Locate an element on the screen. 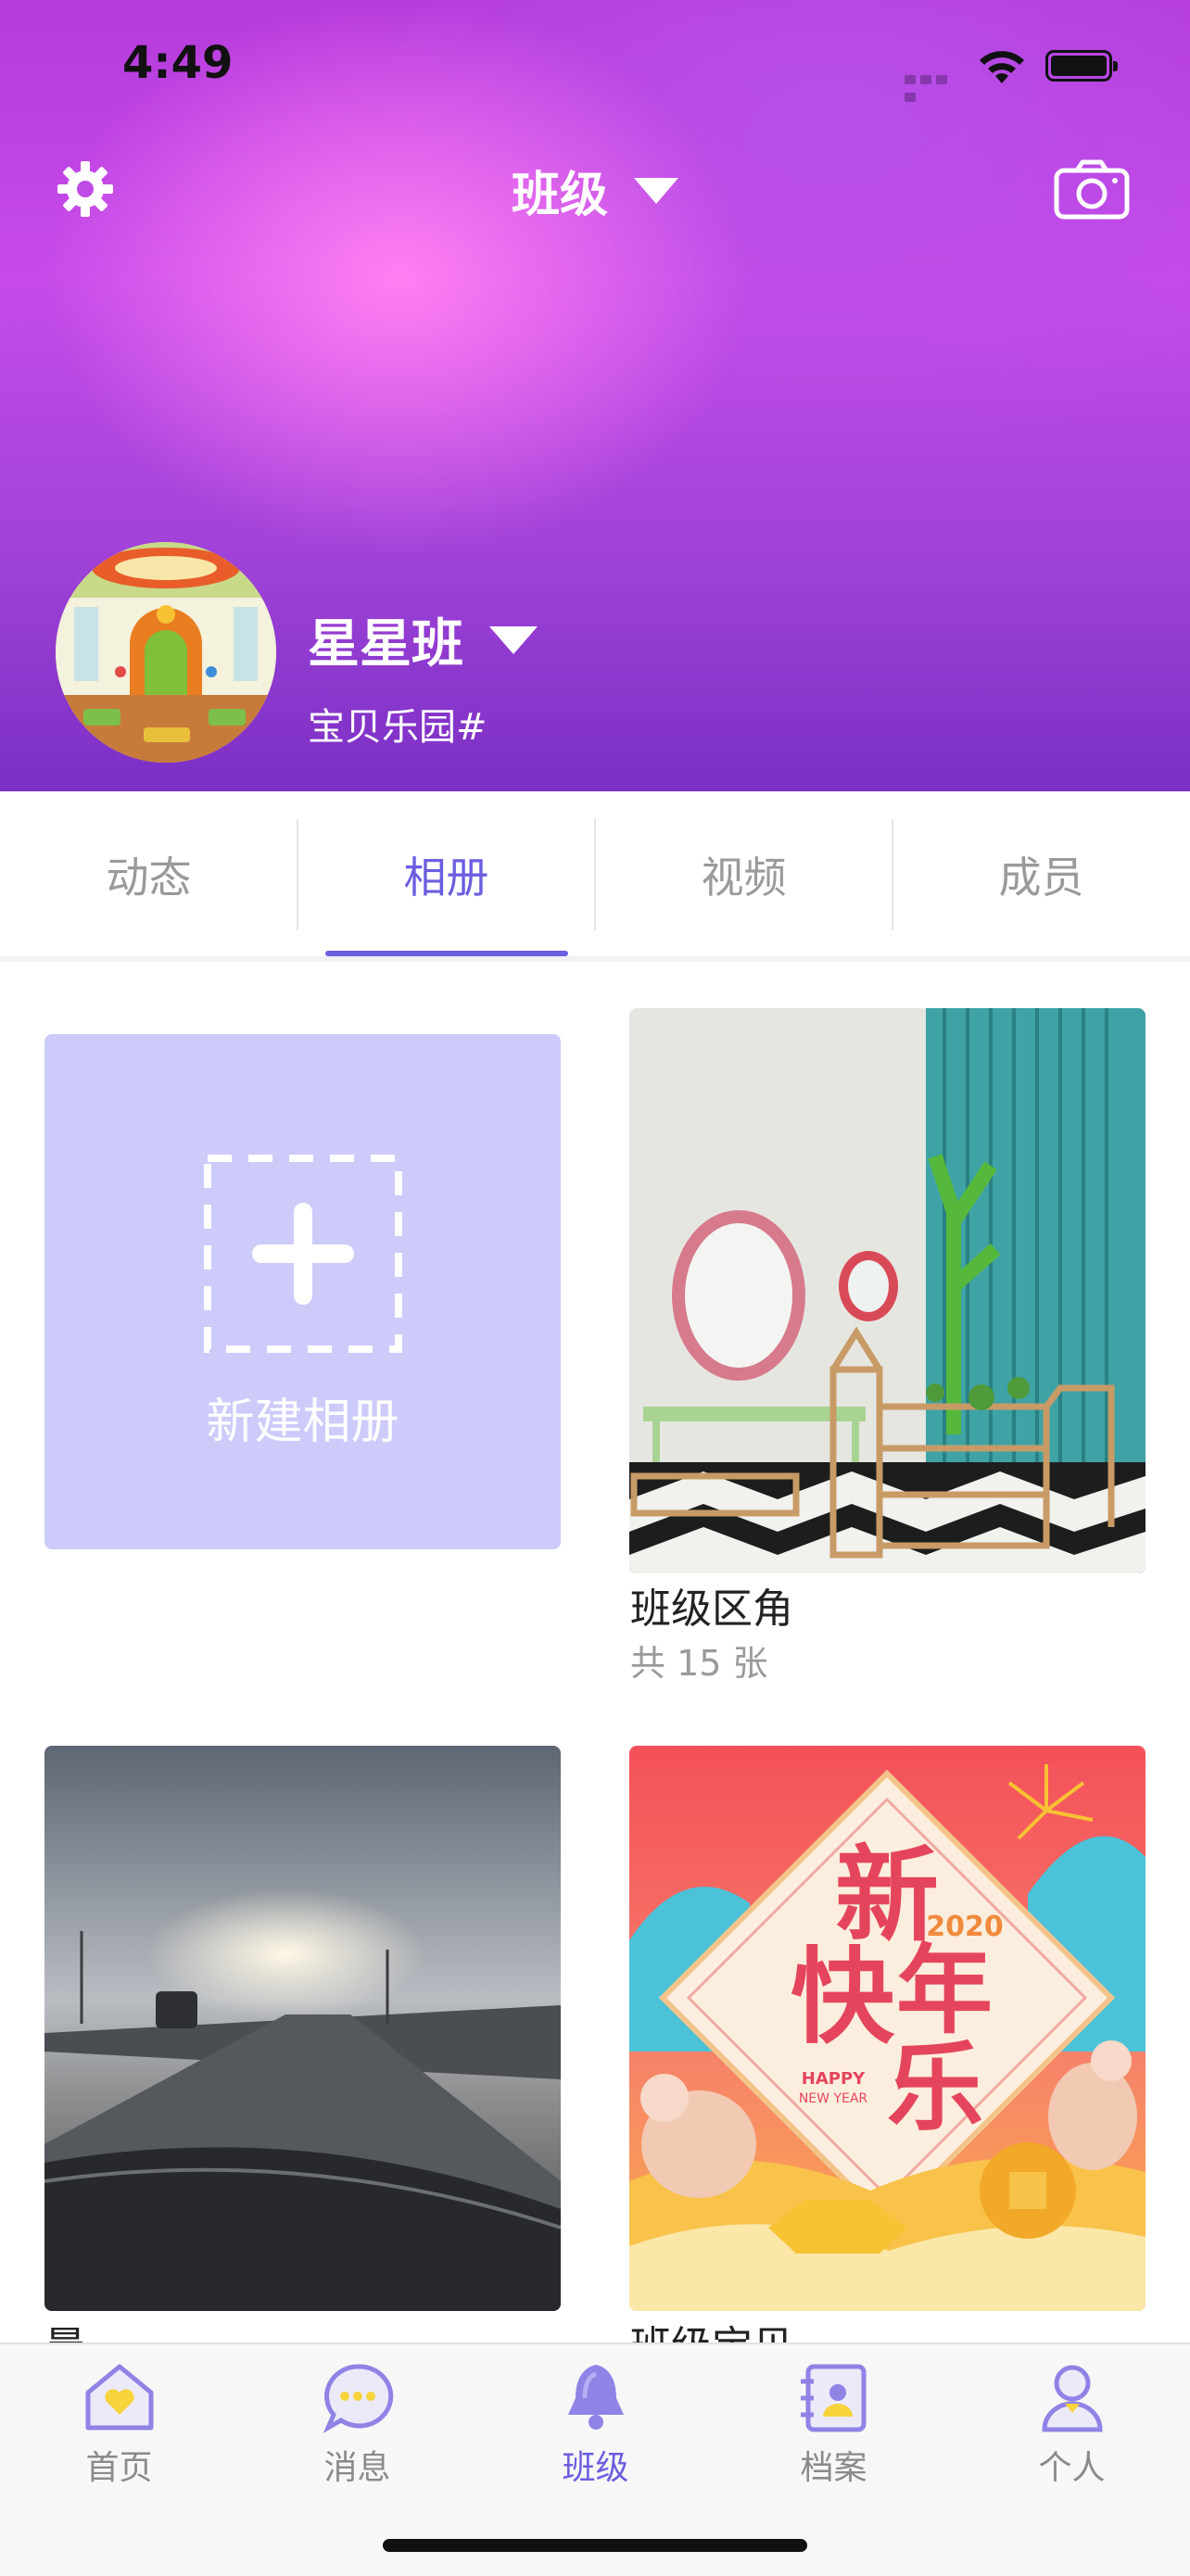 The image size is (1190, 2576). battery-icon is located at coordinates (1081, 66).